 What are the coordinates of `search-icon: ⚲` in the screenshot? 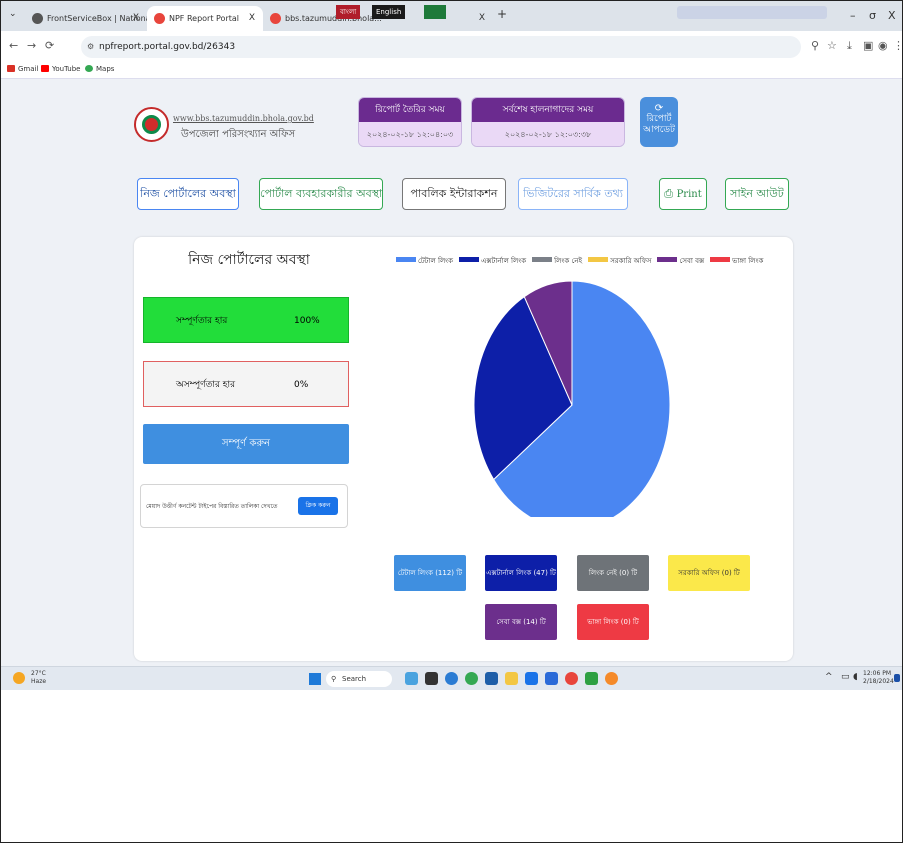 It's located at (334, 679).